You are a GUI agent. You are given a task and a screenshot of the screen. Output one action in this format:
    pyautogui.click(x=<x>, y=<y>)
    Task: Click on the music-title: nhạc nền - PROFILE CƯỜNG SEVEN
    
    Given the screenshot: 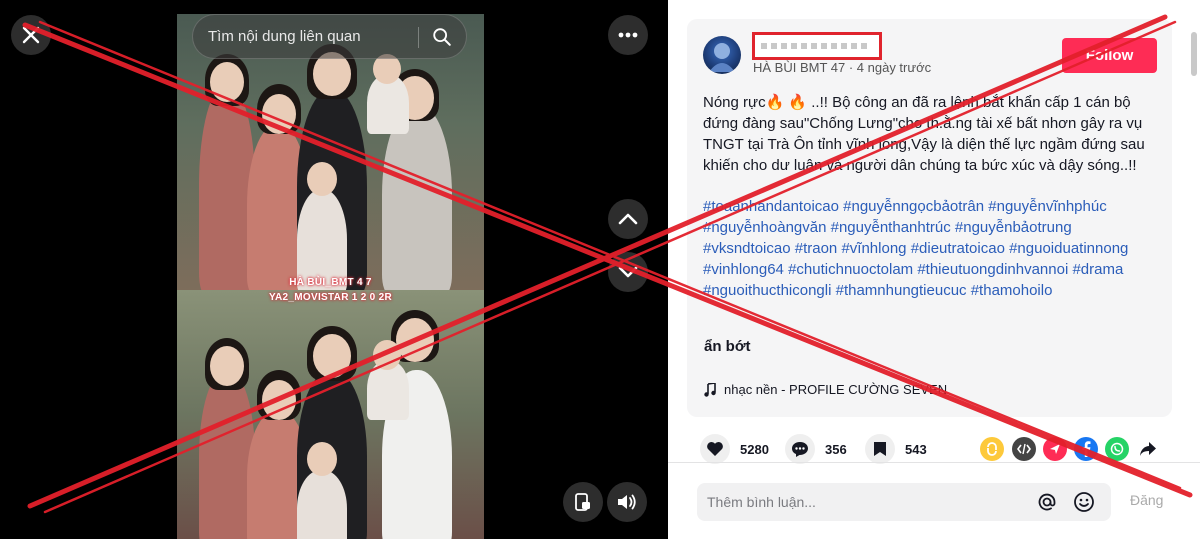 What is the action you would take?
    pyautogui.click(x=836, y=389)
    